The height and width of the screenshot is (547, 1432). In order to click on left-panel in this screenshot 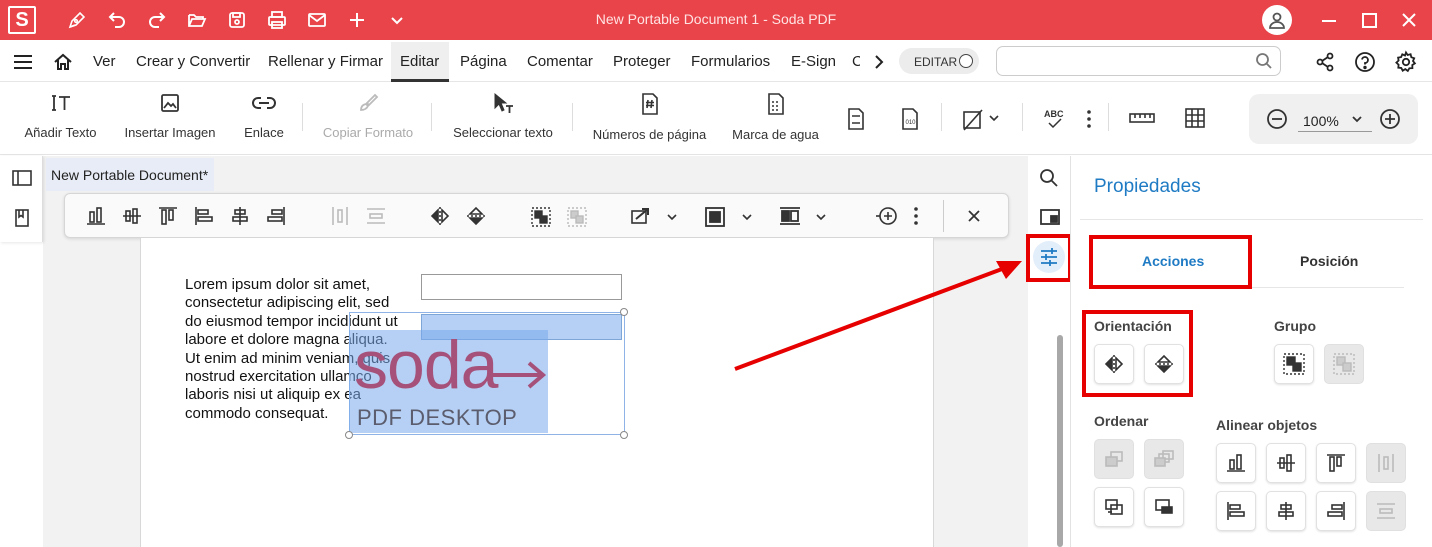, I will do `click(21, 199)`.